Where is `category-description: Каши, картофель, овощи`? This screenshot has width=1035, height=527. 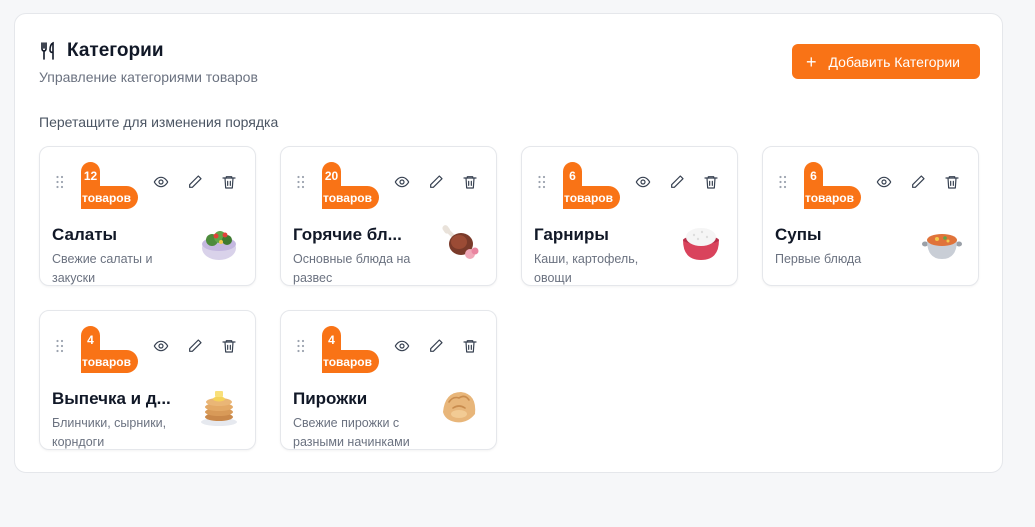 category-description: Каши, картофель, овощи is located at coordinates (586, 268).